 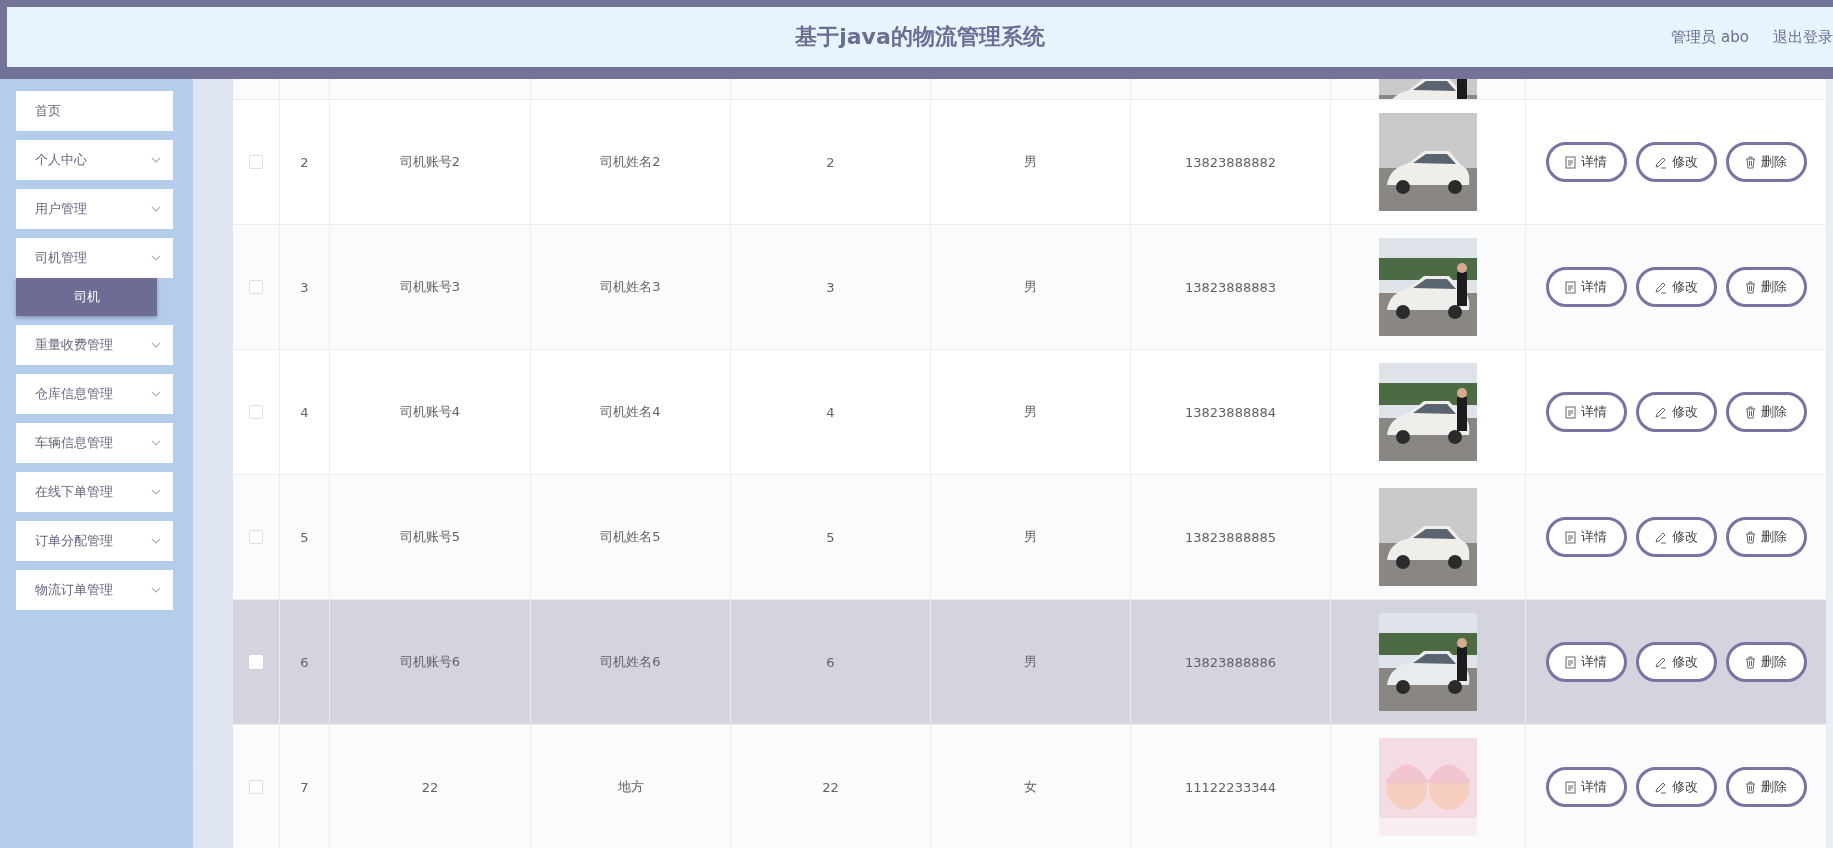 I want to click on user-label: 管理员 abo, so click(x=1710, y=37).